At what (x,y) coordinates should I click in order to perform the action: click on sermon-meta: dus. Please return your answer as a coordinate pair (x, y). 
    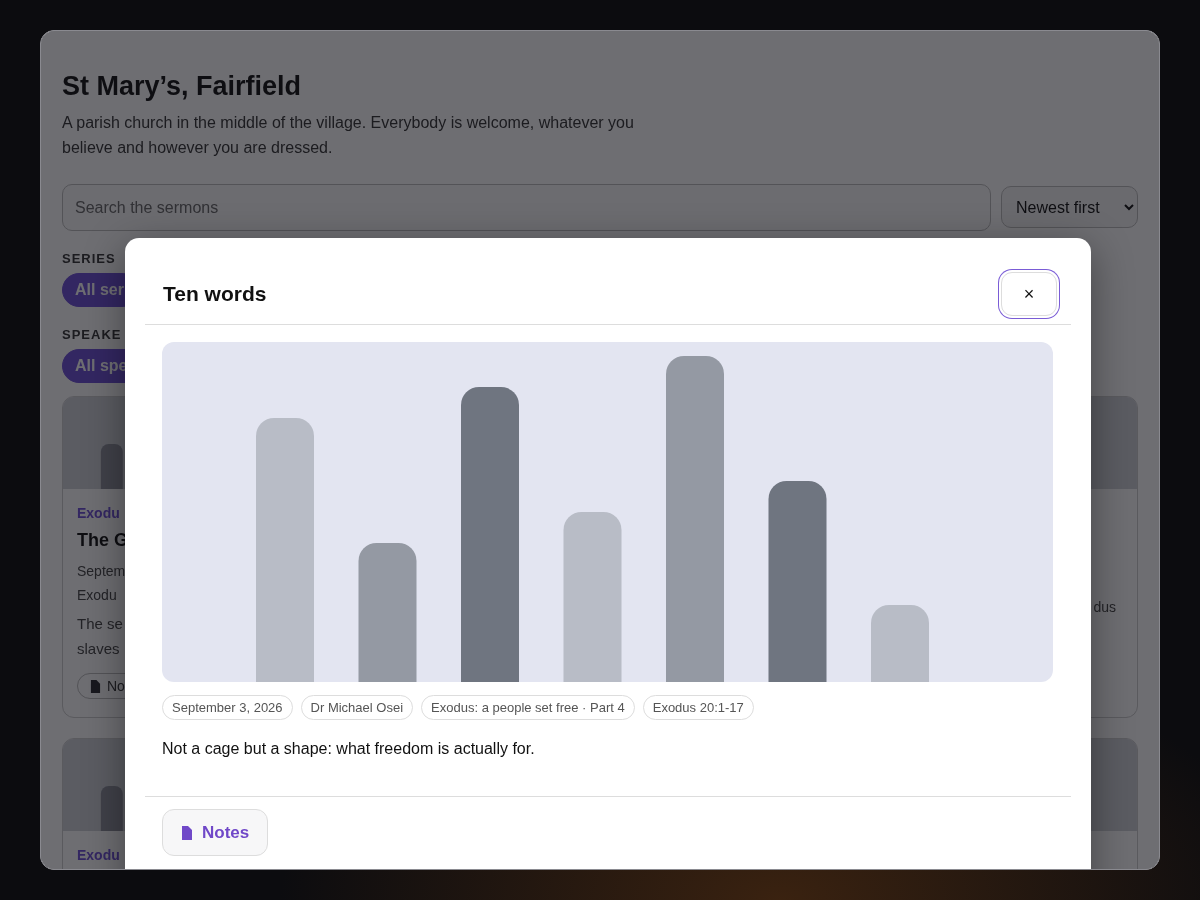
    Looking at the image, I should click on (1104, 607).